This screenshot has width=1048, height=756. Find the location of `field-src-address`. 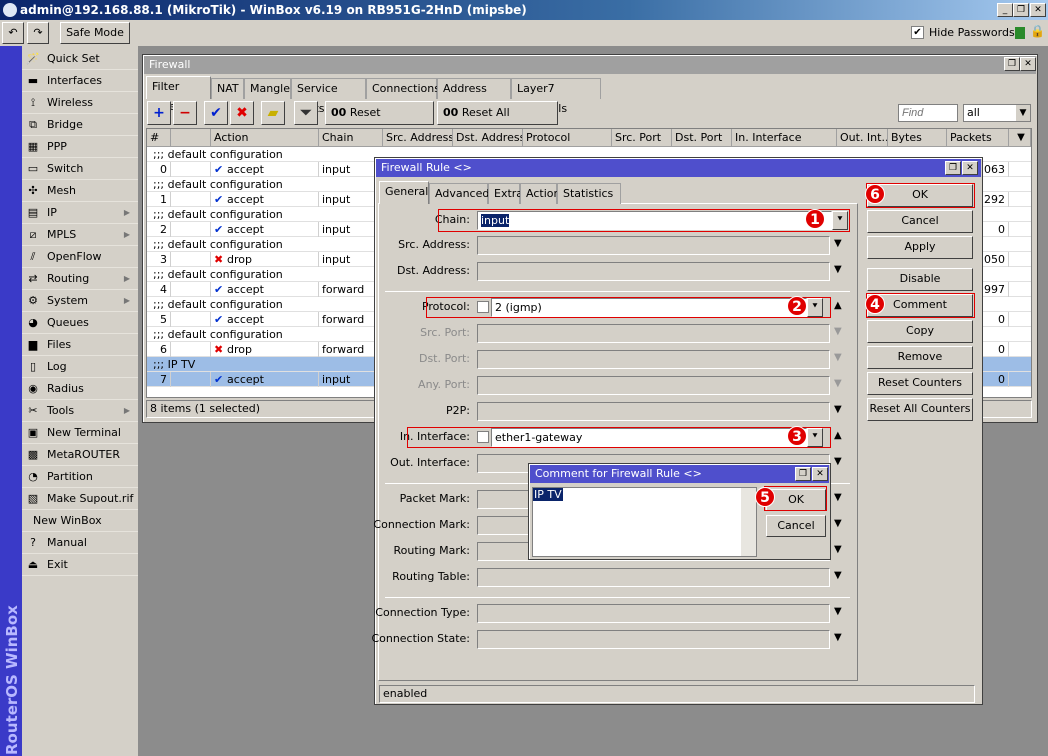

field-src-address is located at coordinates (653, 245).